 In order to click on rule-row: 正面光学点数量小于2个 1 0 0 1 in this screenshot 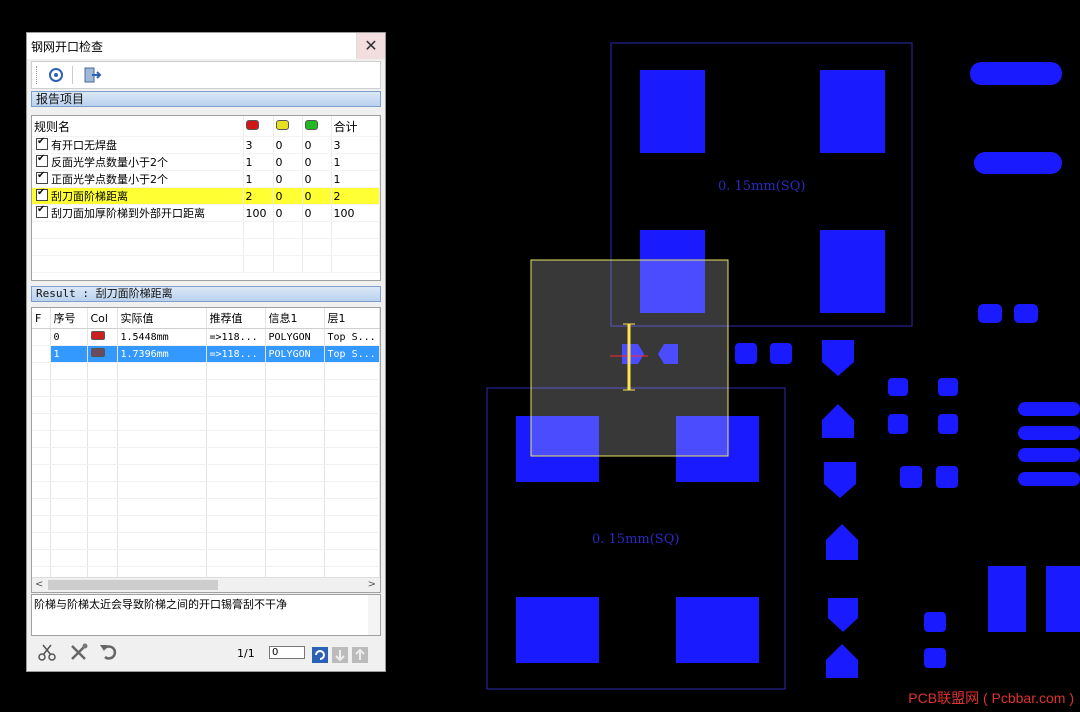, I will do `click(206, 179)`.